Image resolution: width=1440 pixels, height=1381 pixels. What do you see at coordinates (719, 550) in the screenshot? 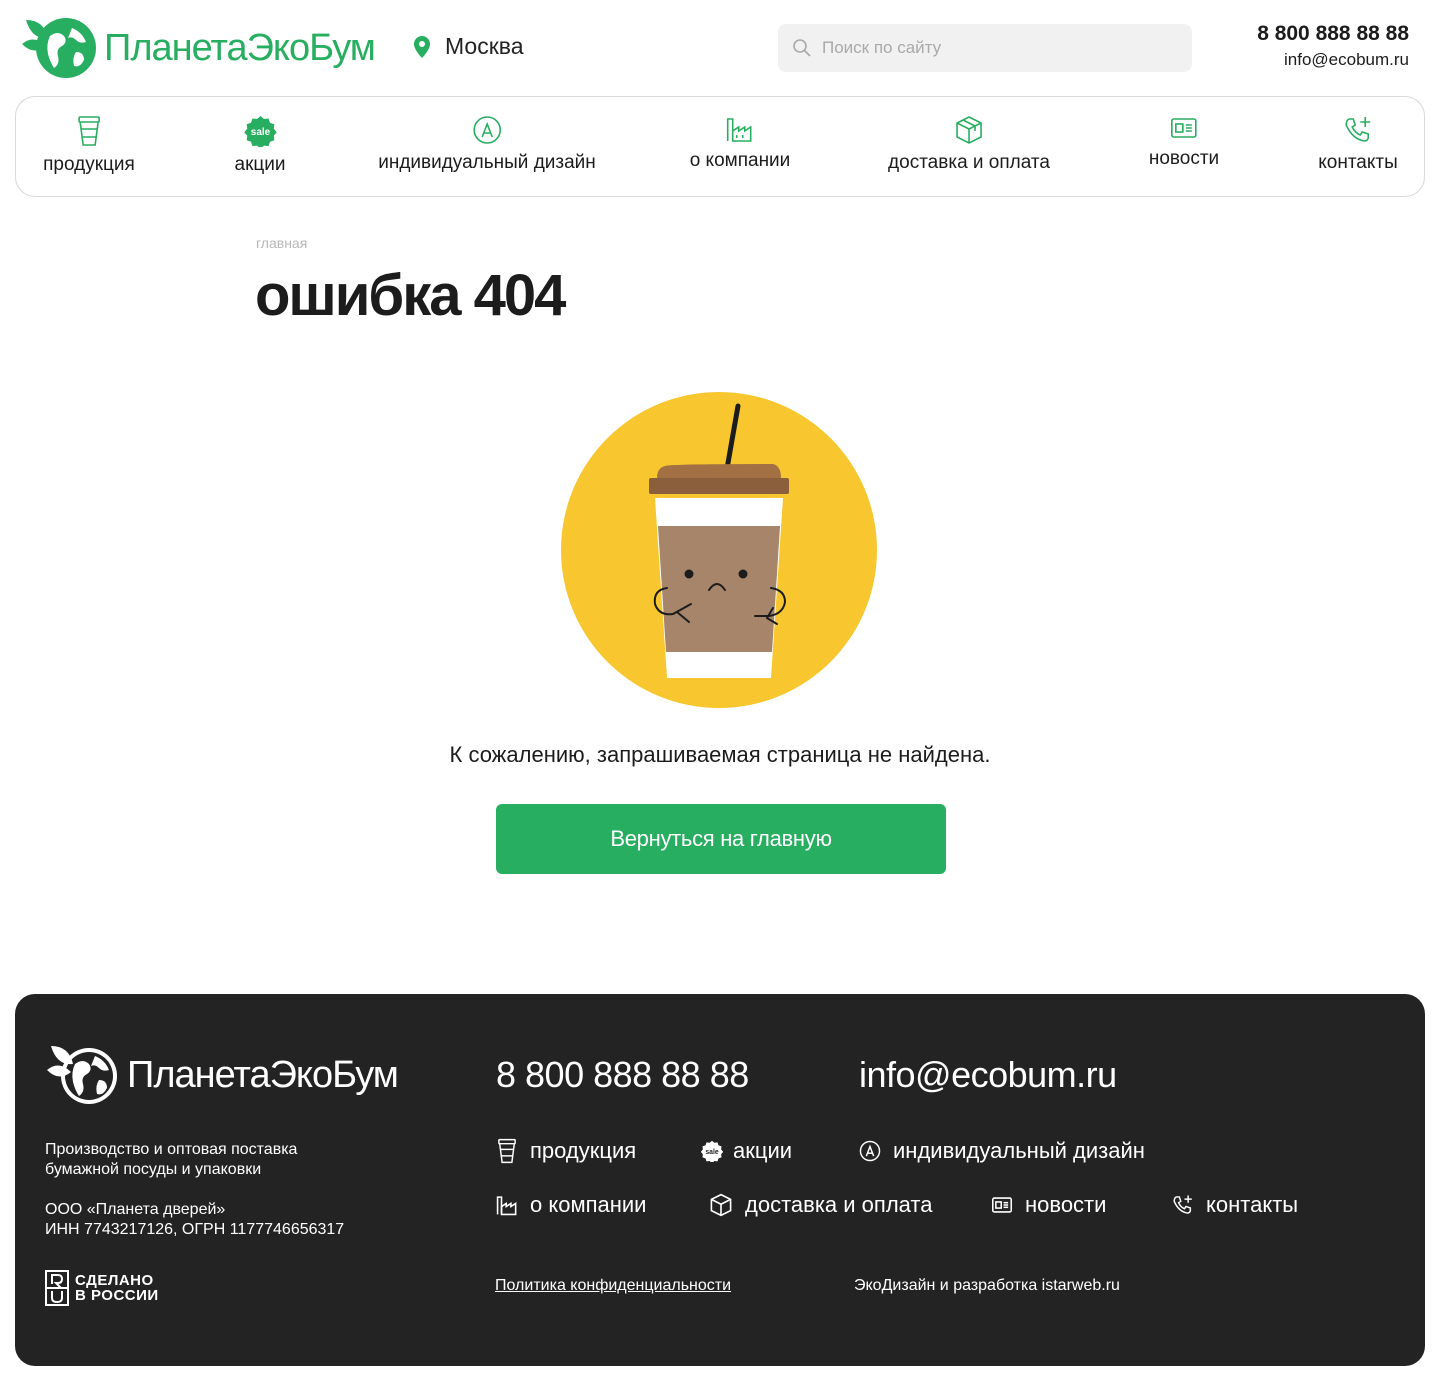
I see `sad-coffee-cup-illustration` at bounding box center [719, 550].